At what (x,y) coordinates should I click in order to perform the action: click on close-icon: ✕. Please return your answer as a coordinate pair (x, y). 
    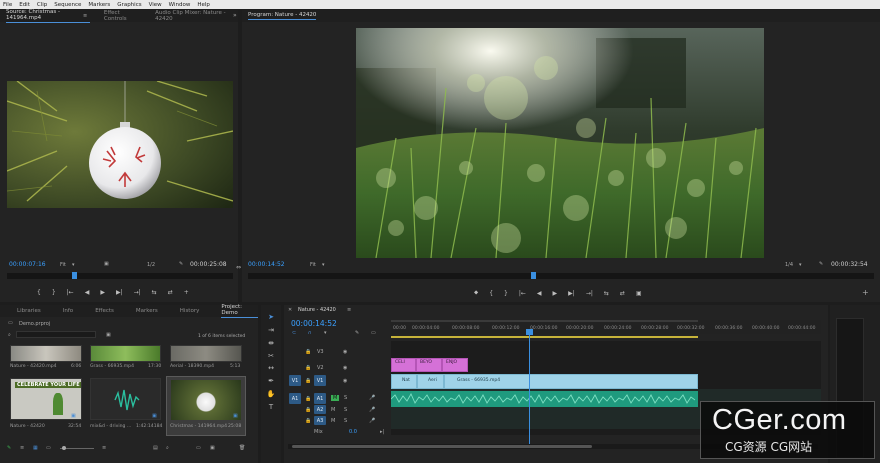
    Looking at the image, I should click on (290, 310).